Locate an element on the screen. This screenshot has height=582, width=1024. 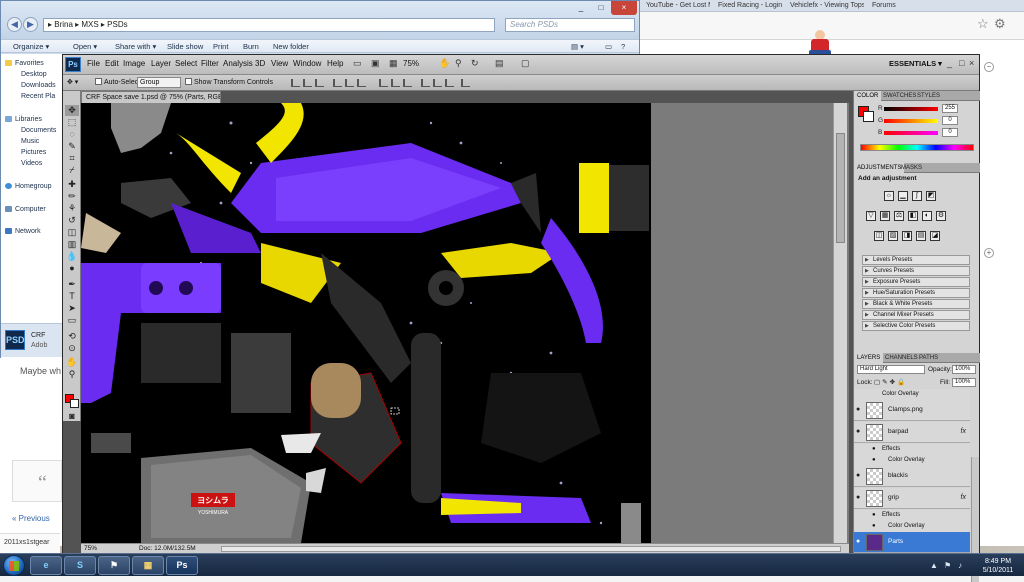
layer-row: ● blackis is located at coordinates (912, 476).